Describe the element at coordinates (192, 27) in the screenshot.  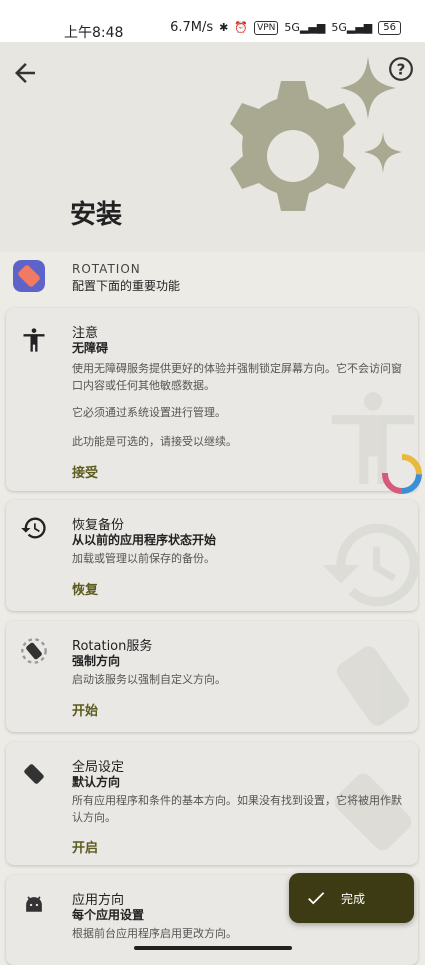
I see `network-speed: 6.7M/s` at that location.